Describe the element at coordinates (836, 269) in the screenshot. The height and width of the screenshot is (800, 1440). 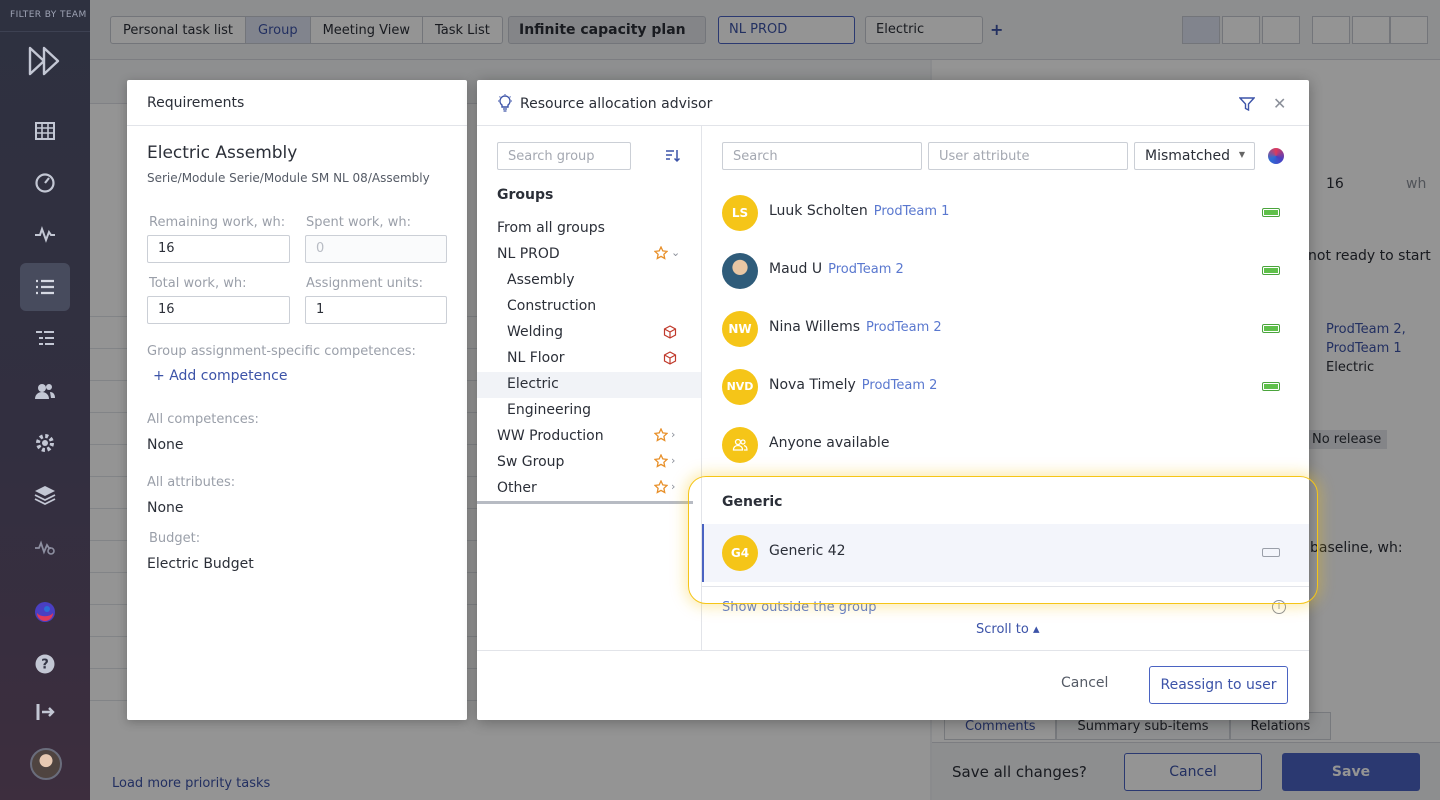
I see `user-name-line: Maud U ProdTeam 2` at that location.